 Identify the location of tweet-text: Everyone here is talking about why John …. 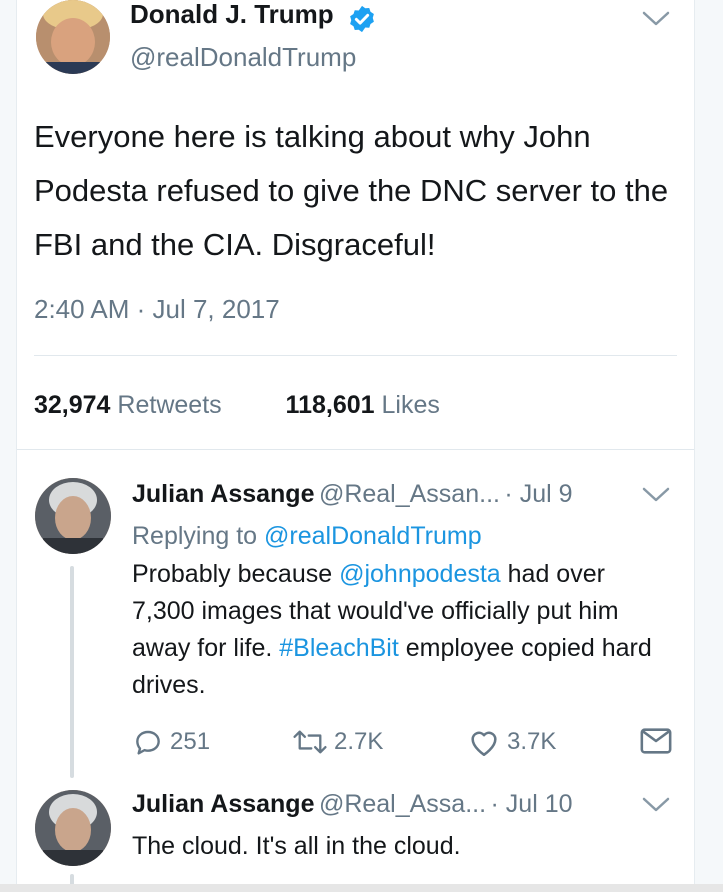
(351, 190).